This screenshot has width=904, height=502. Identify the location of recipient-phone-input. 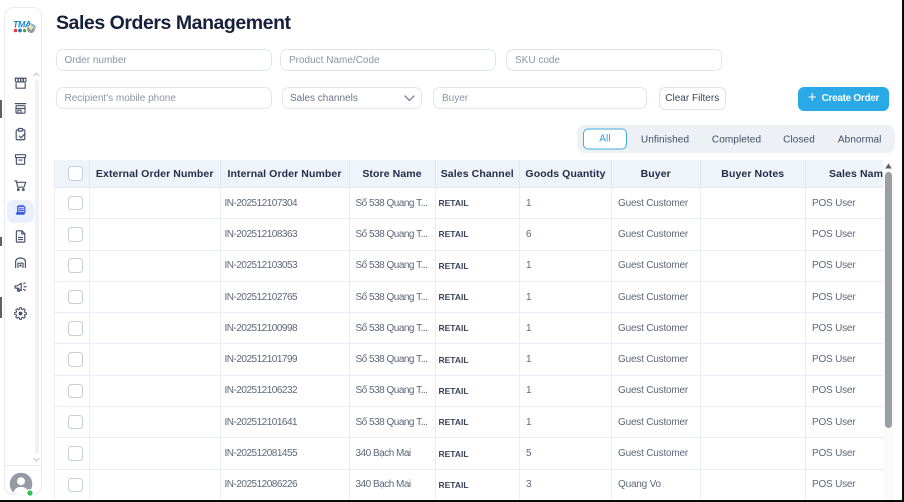
(163, 98).